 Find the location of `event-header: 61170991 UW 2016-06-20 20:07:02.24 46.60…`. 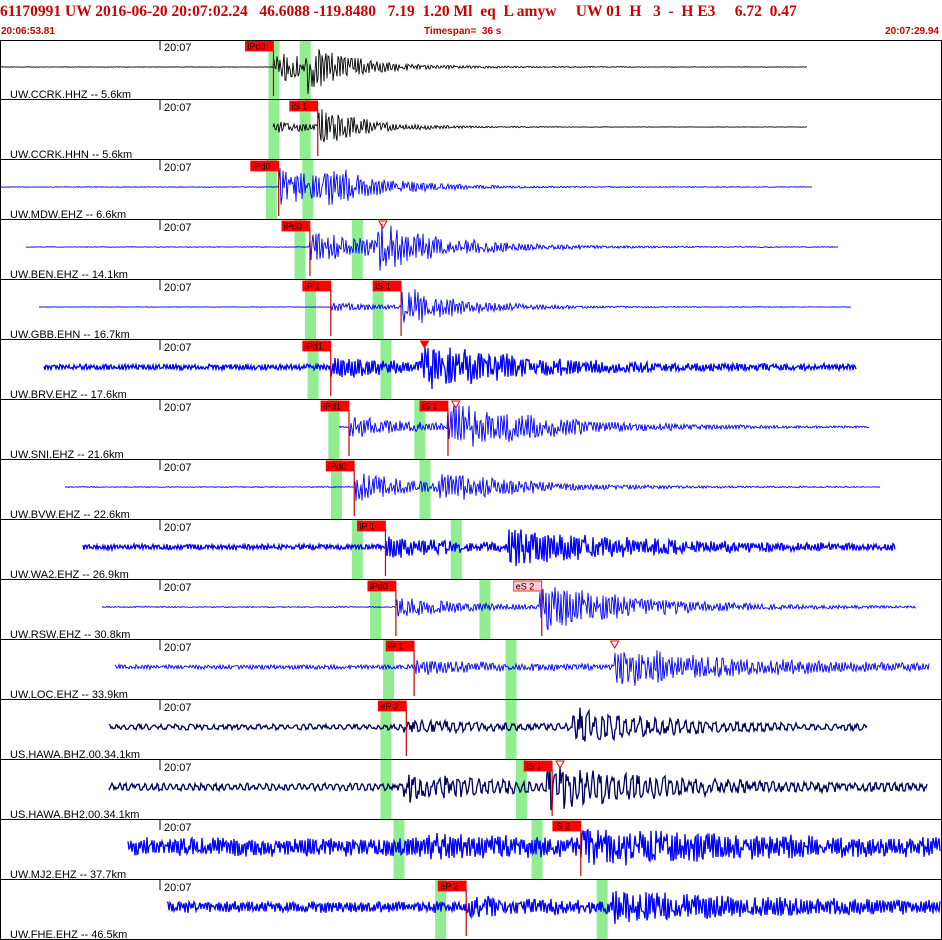

event-header: 61170991 UW 2016-06-20 20:07:02.24 46.60… is located at coordinates (471, 20).